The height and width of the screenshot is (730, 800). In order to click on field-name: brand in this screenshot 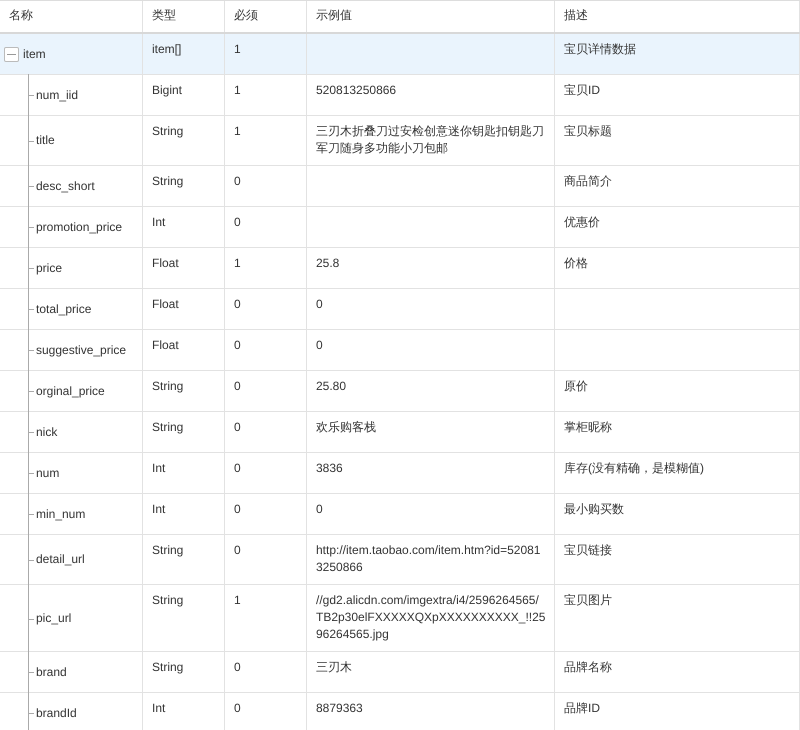, I will do `click(51, 672)`.